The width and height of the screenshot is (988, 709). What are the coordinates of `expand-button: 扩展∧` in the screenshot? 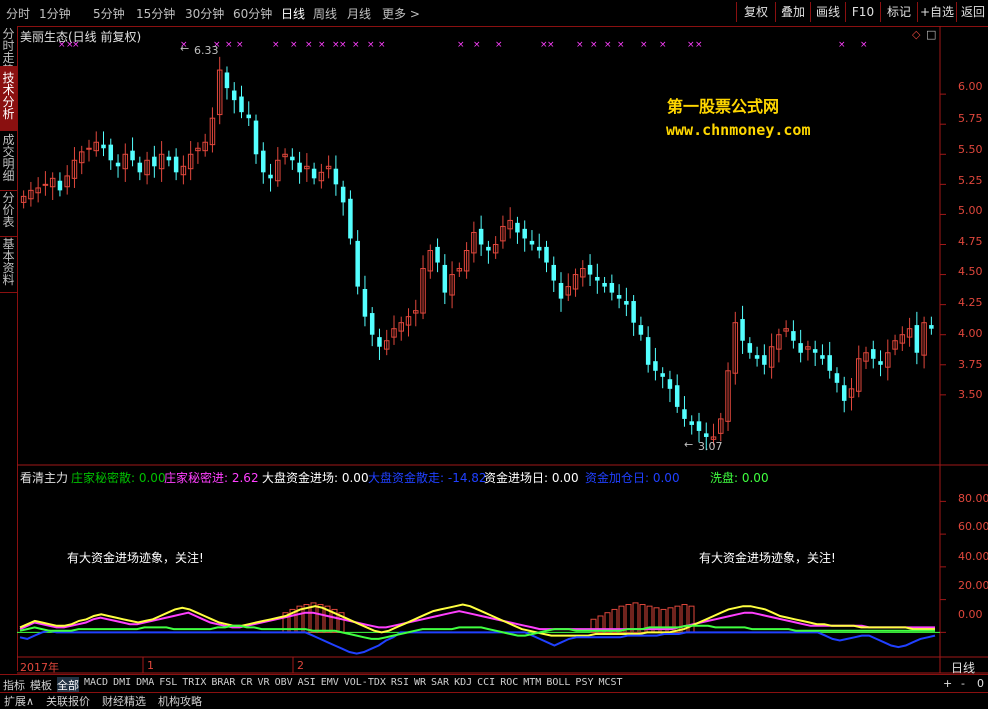 It's located at (19, 701).